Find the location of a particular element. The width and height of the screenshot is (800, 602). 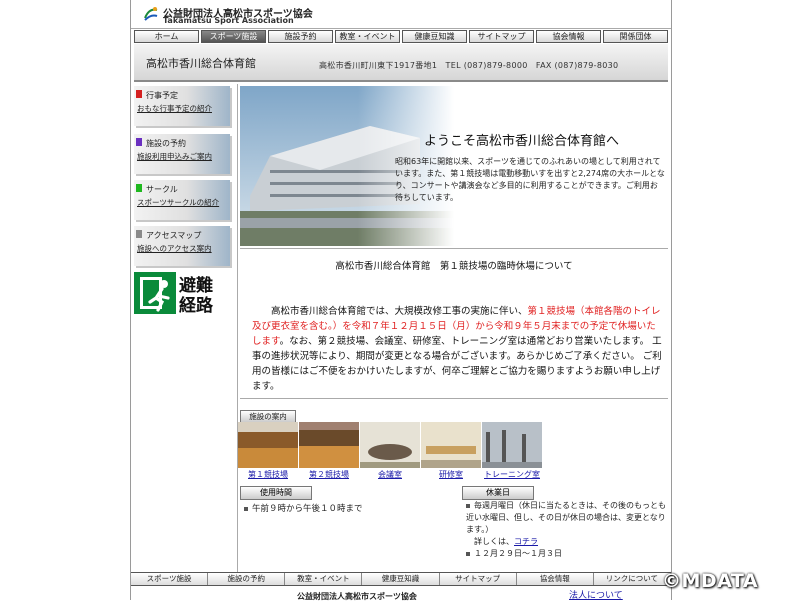

red-marker-icon is located at coordinates (139, 94).